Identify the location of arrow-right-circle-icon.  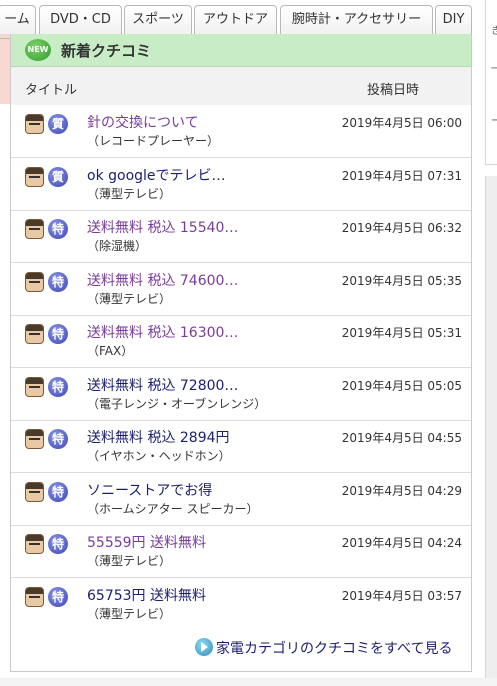
(204, 647).